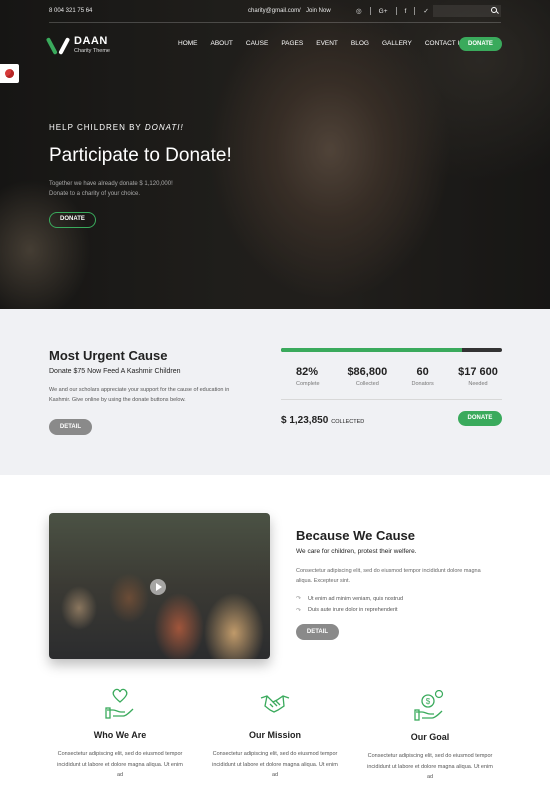 The image size is (550, 811). What do you see at coordinates (71, 11) in the screenshot?
I see `phone-number: 8 004 321 75 64` at bounding box center [71, 11].